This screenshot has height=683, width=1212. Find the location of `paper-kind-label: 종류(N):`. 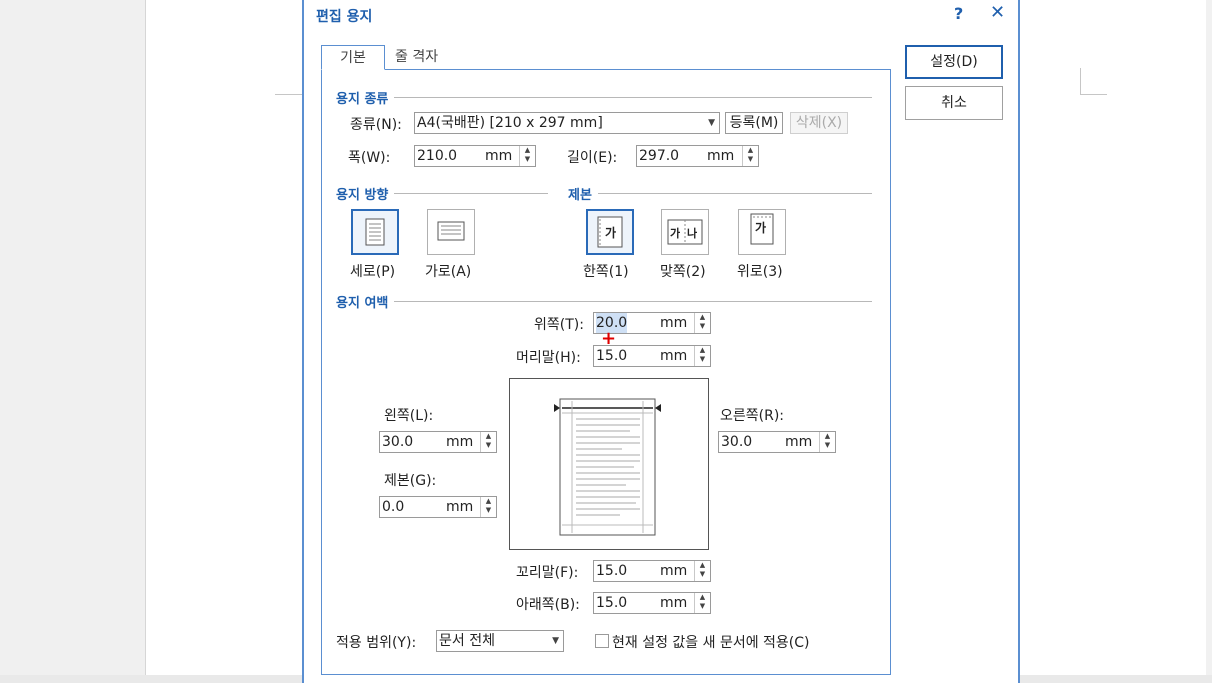

paper-kind-label: 종류(N): is located at coordinates (376, 125).